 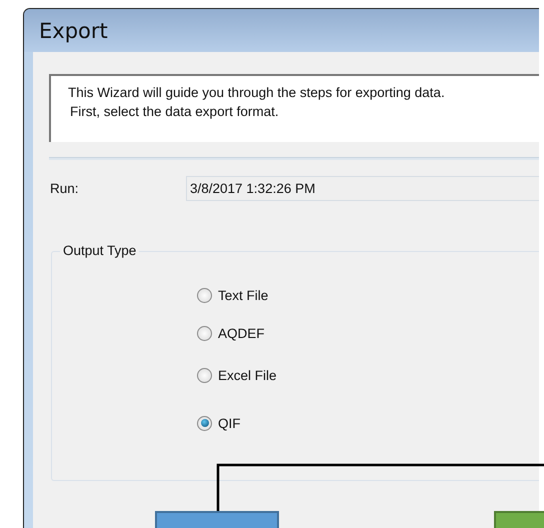 I want to click on intro-text: First, select the data export format., so click(x=174, y=112).